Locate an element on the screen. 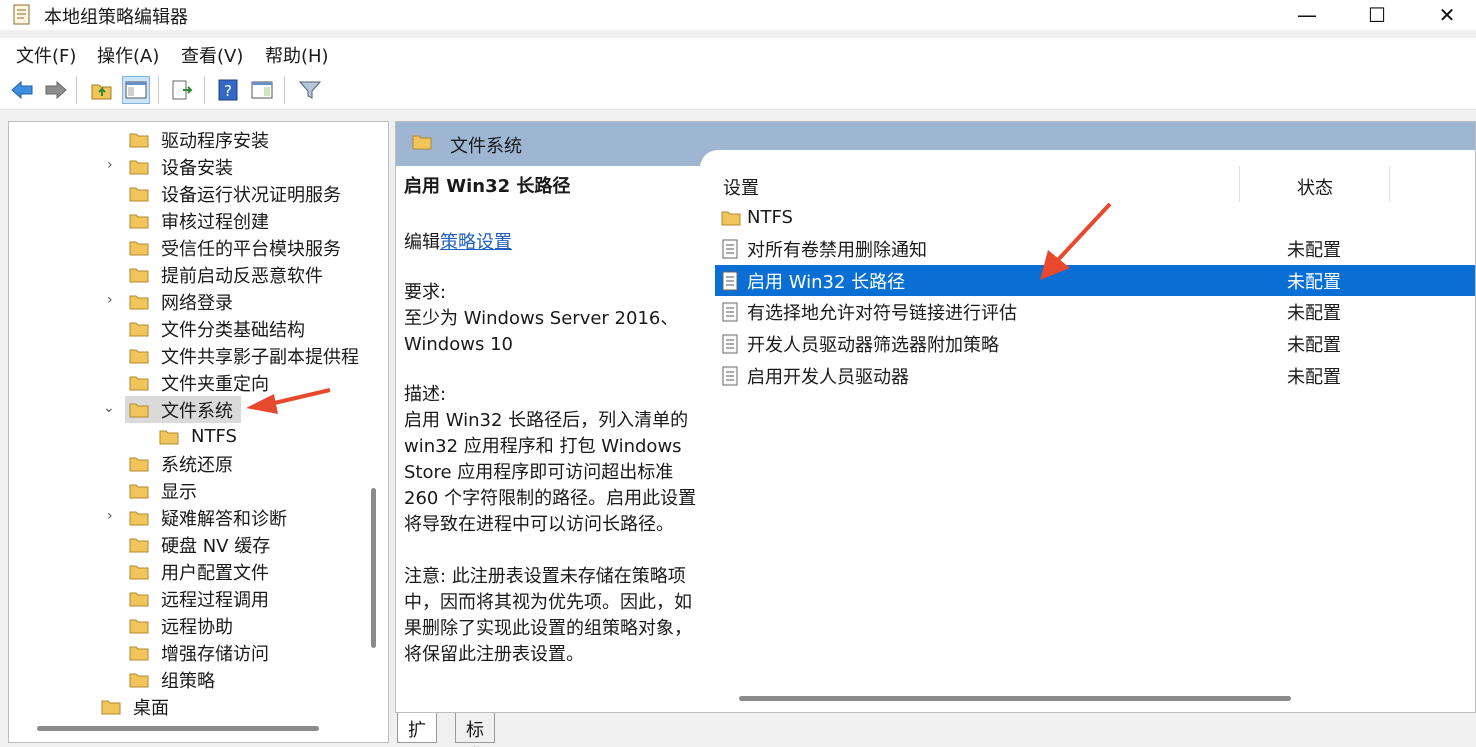 This screenshot has height=747, width=1476. setting-row: 对所有卷禁用删除通知 未配置 is located at coordinates (1095, 249).